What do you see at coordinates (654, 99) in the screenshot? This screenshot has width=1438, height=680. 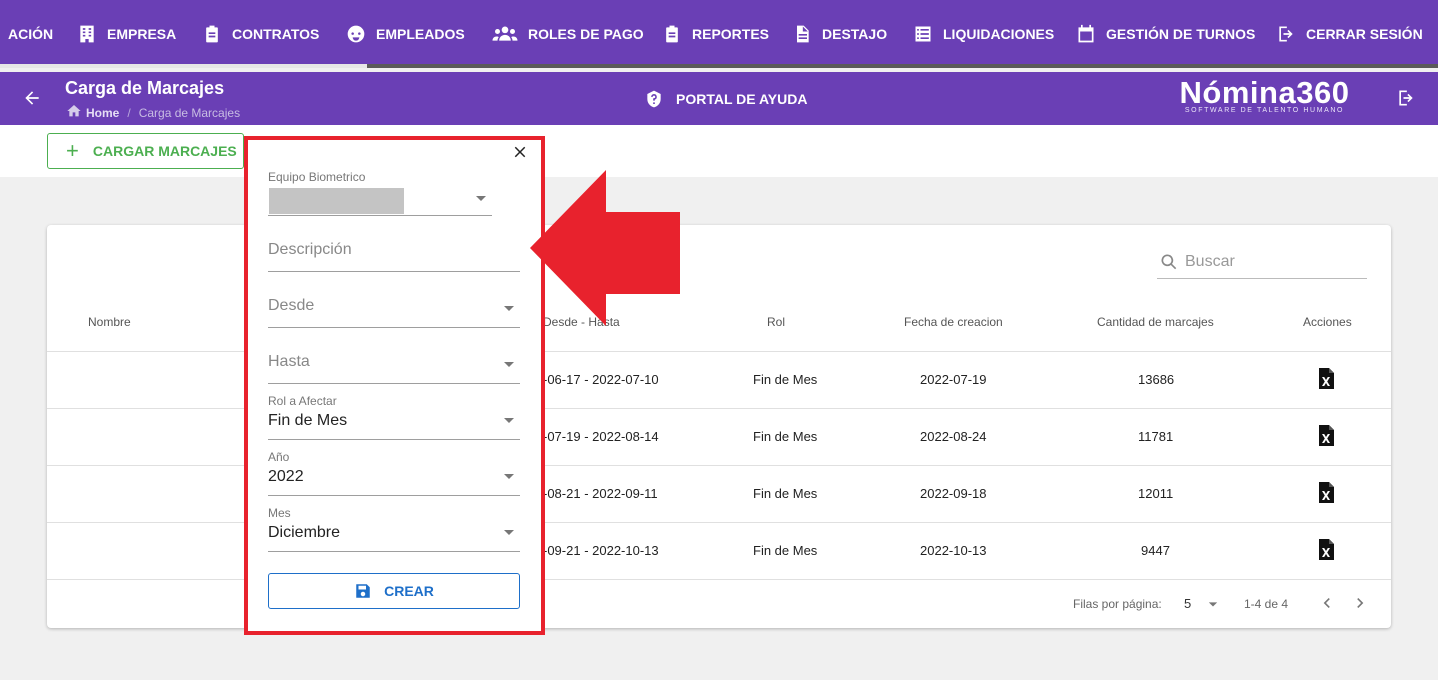 I see `help-icon` at bounding box center [654, 99].